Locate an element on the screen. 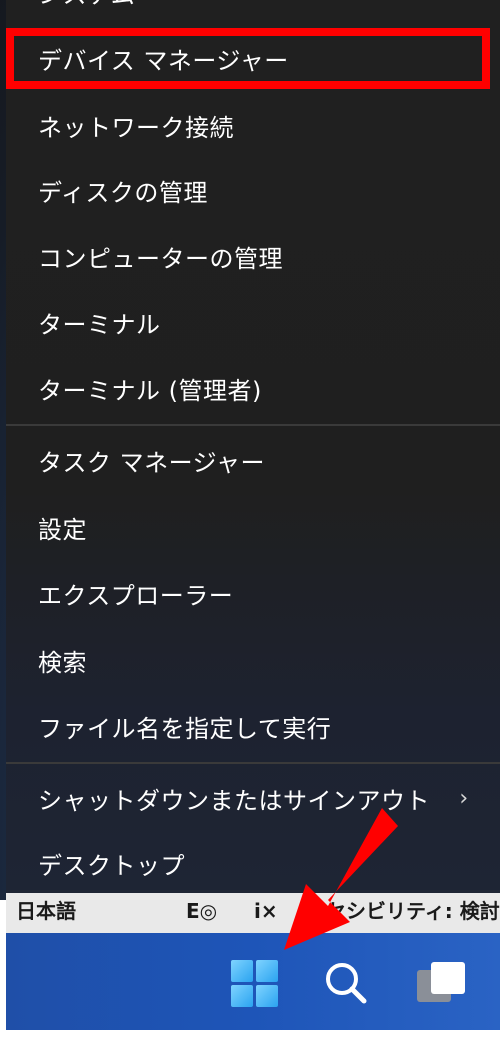  menu-item-computer-management: コンピューターの管理 is located at coordinates (253, 256).